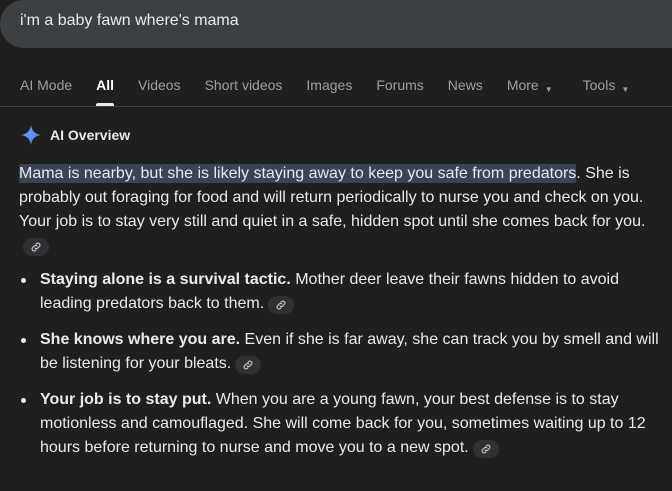 This screenshot has height=491, width=672. What do you see at coordinates (159, 85) in the screenshot?
I see `tab-label: Videos` at bounding box center [159, 85].